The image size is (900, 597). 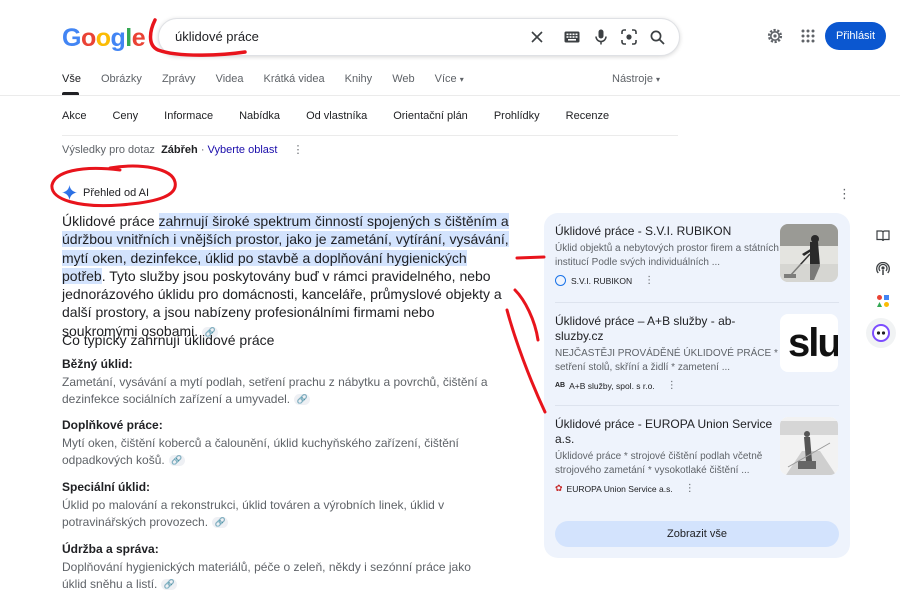 What do you see at coordinates (629, 37) in the screenshot?
I see `lens-icon` at bounding box center [629, 37].